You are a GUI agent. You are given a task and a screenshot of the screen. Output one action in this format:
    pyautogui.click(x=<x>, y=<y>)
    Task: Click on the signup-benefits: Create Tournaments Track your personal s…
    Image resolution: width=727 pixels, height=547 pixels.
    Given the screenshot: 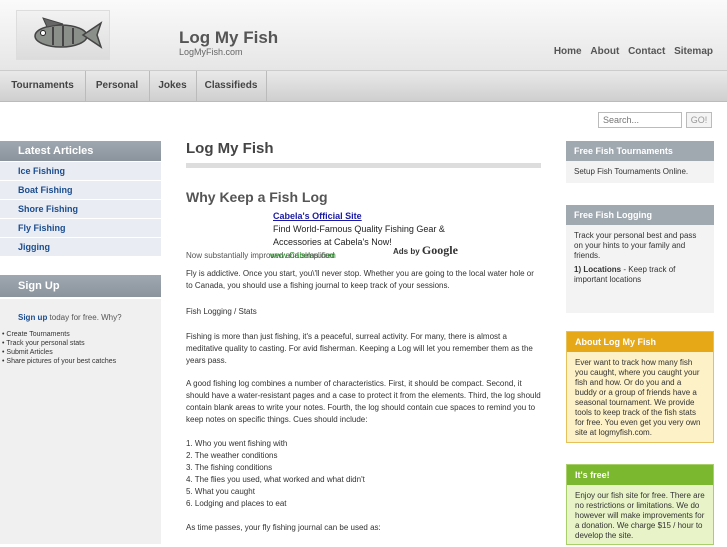 What is the action you would take?
    pyautogui.click(x=59, y=348)
    